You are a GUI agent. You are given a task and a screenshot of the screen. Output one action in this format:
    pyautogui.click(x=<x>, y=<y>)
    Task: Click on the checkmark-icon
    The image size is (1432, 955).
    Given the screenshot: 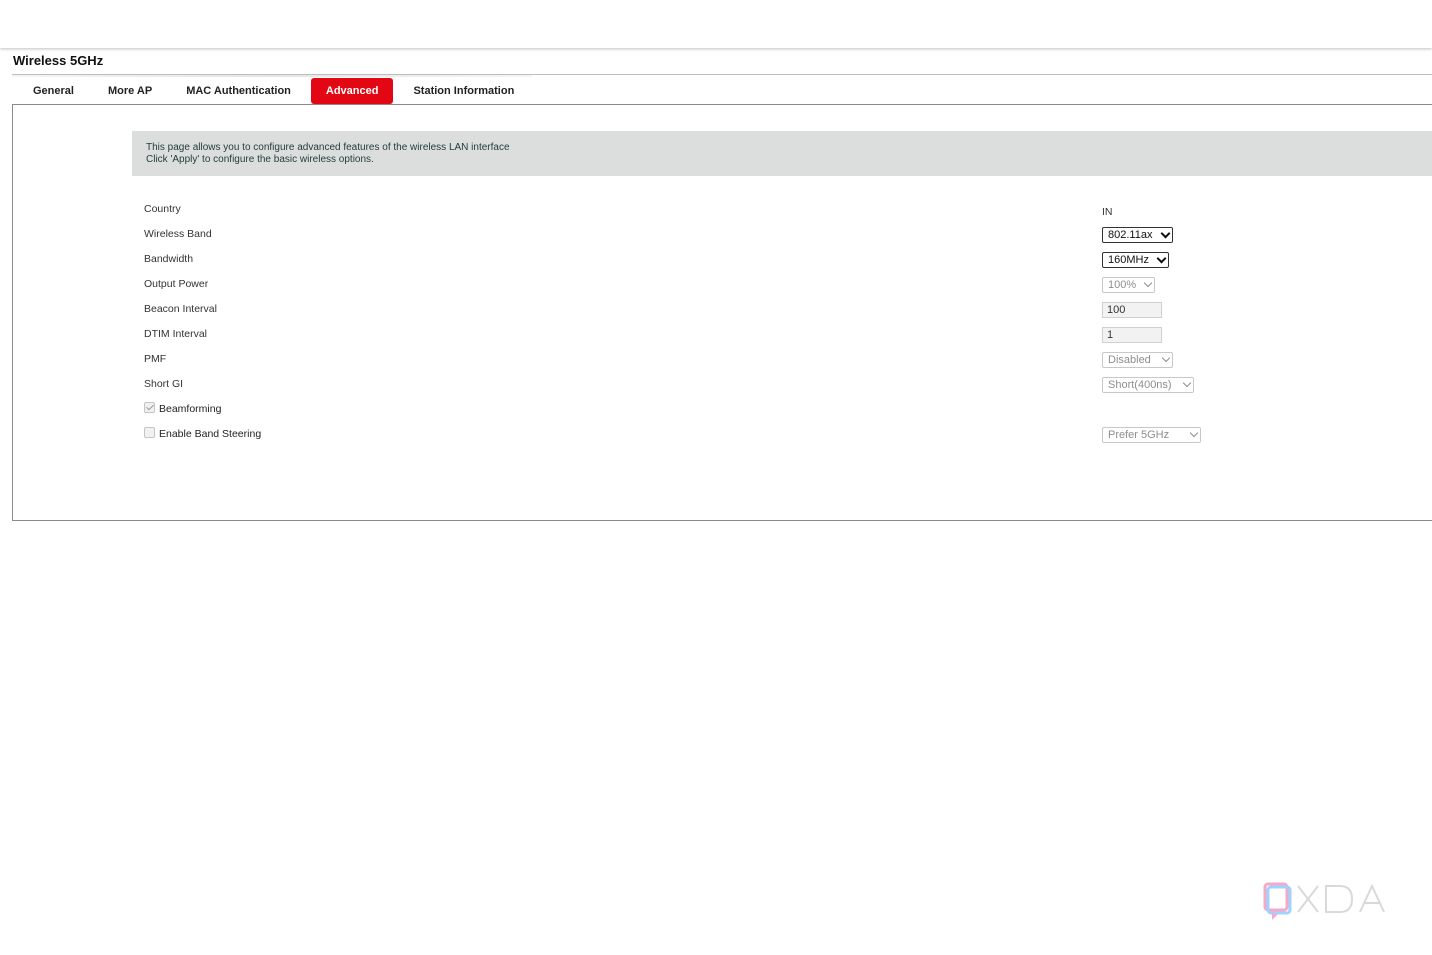 What is the action you would take?
    pyautogui.click(x=150, y=406)
    